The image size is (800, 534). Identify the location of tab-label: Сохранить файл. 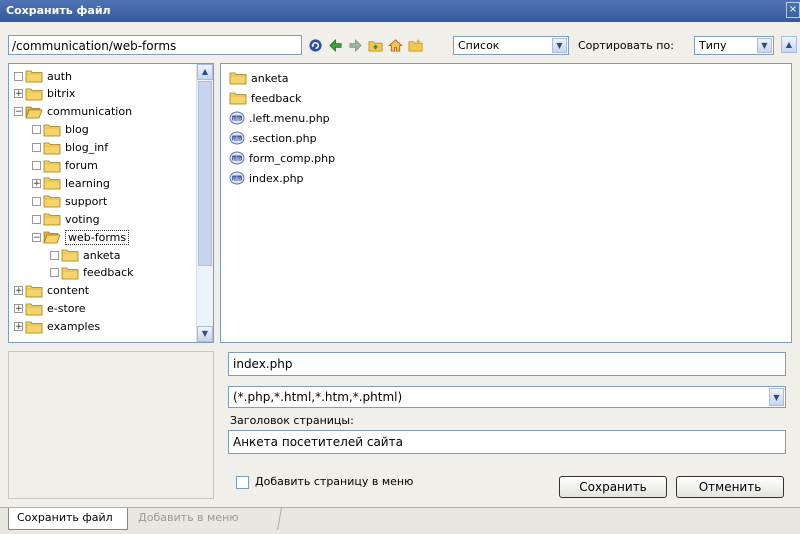
(65, 517).